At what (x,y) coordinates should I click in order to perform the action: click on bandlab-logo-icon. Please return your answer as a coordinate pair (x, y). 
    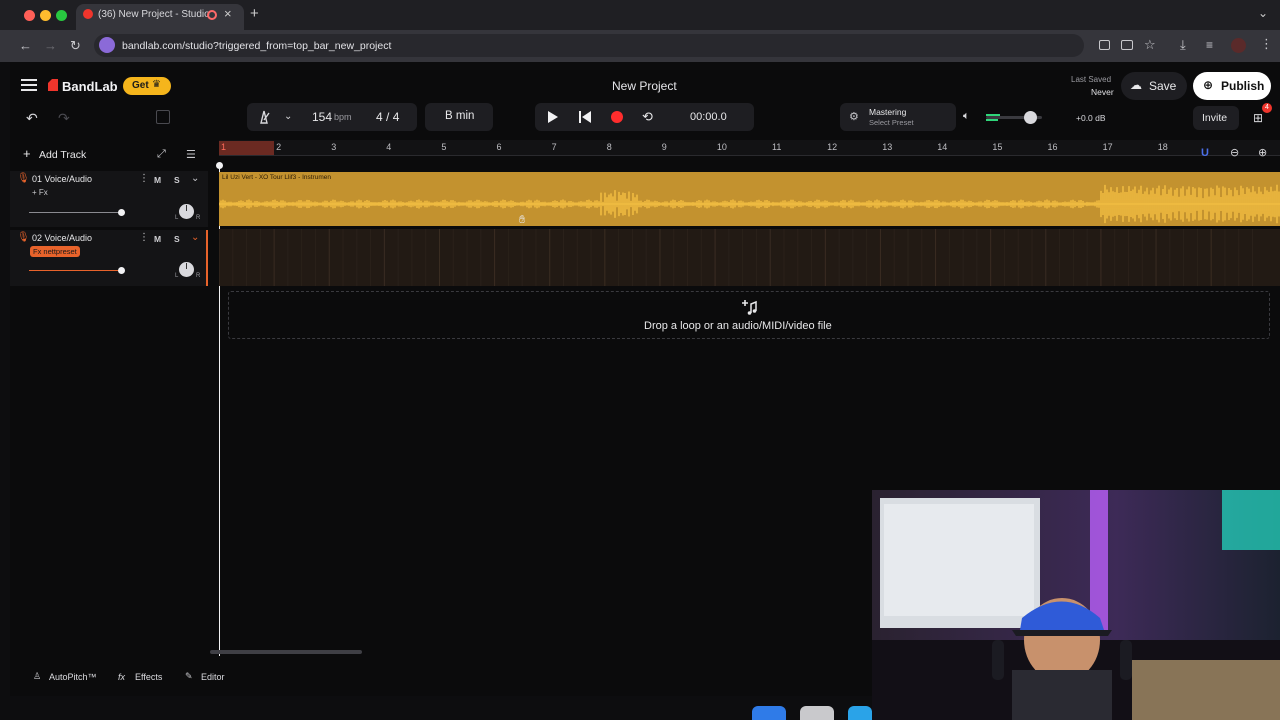
    Looking at the image, I should click on (53, 85).